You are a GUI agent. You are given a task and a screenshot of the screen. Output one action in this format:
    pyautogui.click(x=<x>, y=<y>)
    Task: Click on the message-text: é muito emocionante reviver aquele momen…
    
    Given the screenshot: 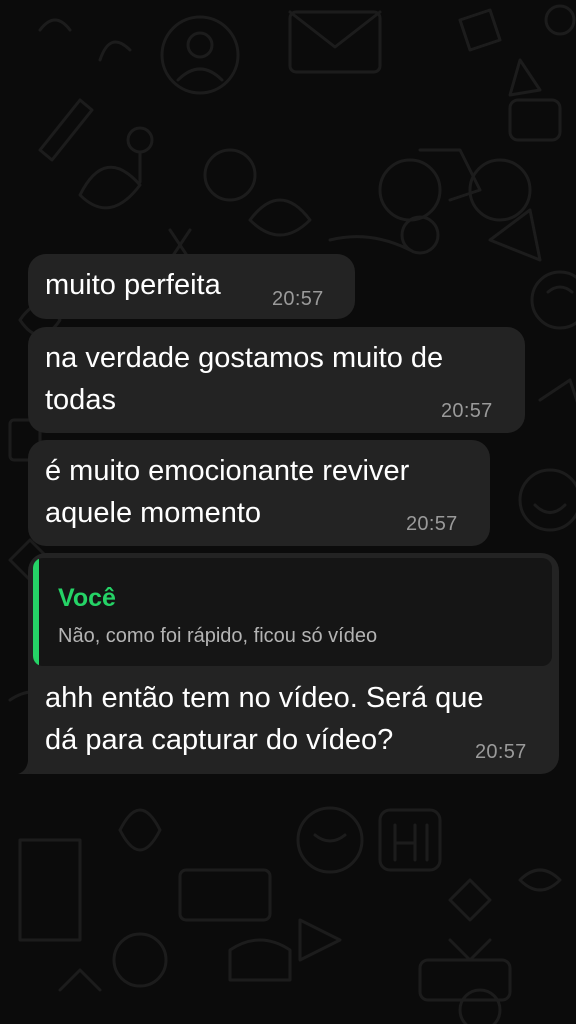 What is the action you would take?
    pyautogui.click(x=227, y=492)
    